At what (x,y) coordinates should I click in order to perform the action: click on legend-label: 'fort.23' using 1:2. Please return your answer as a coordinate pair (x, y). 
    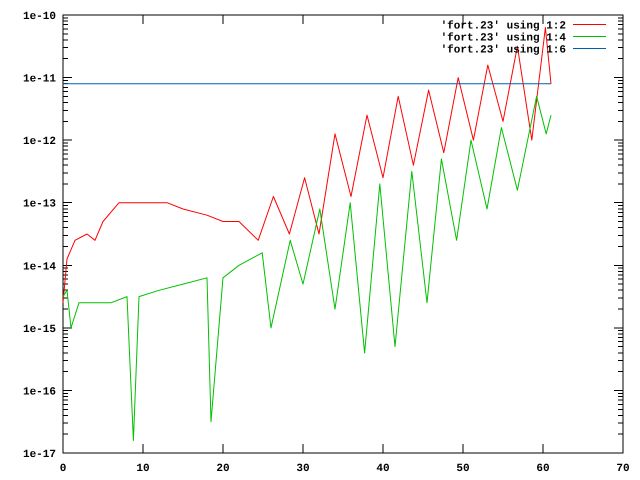
    Looking at the image, I should click on (503, 26).